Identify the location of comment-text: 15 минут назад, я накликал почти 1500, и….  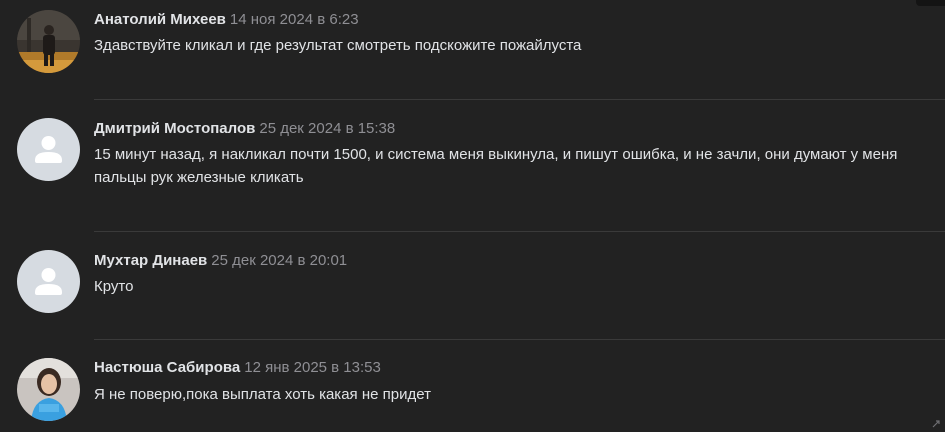
(496, 166).